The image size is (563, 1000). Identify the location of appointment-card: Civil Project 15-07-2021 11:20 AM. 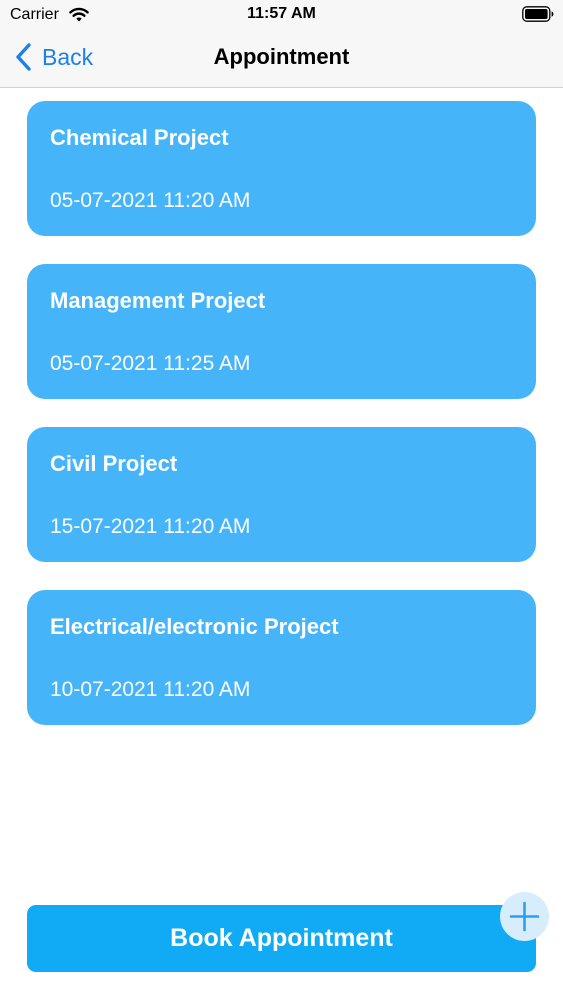
(281, 494).